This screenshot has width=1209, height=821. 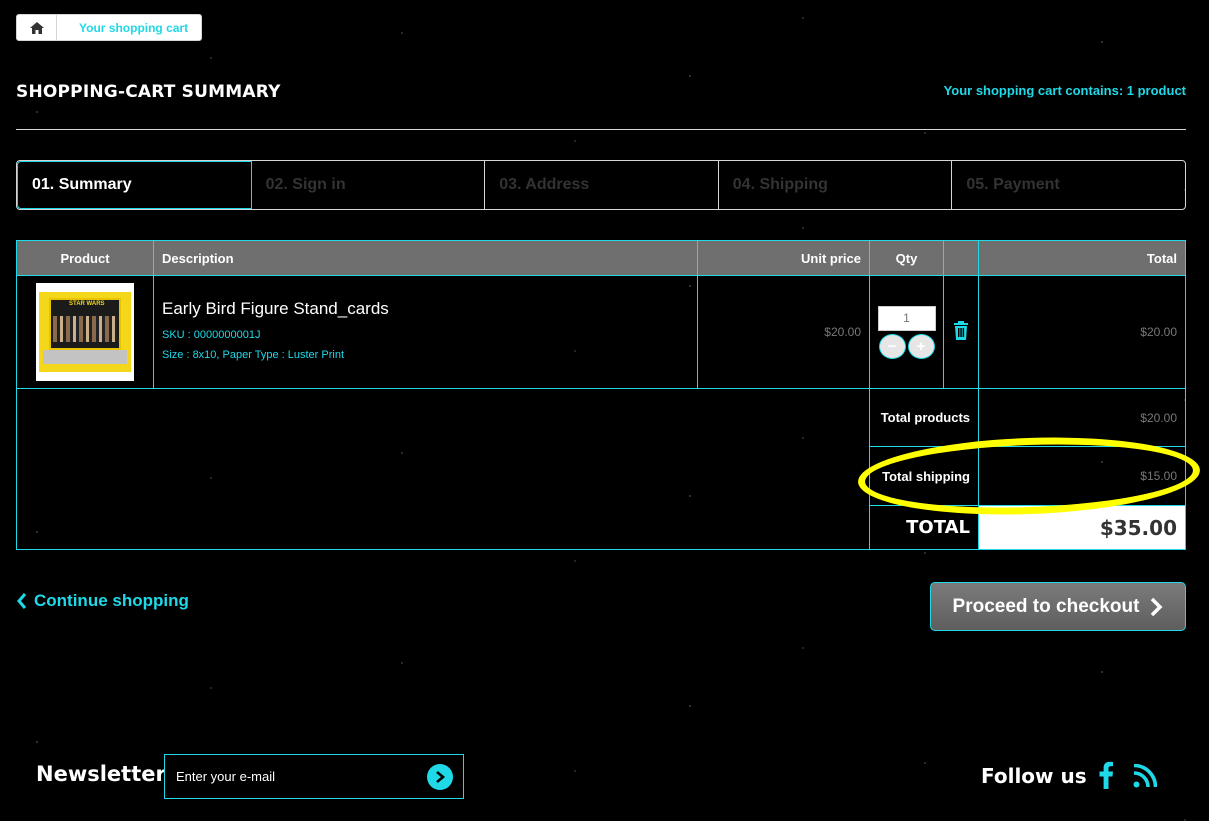 What do you see at coordinates (924, 476) in the screenshot?
I see `total-shipping-label: Total shipping` at bounding box center [924, 476].